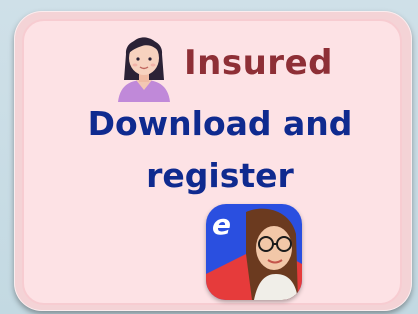  I want to click on woman-avatar-icon, so click(144, 63).